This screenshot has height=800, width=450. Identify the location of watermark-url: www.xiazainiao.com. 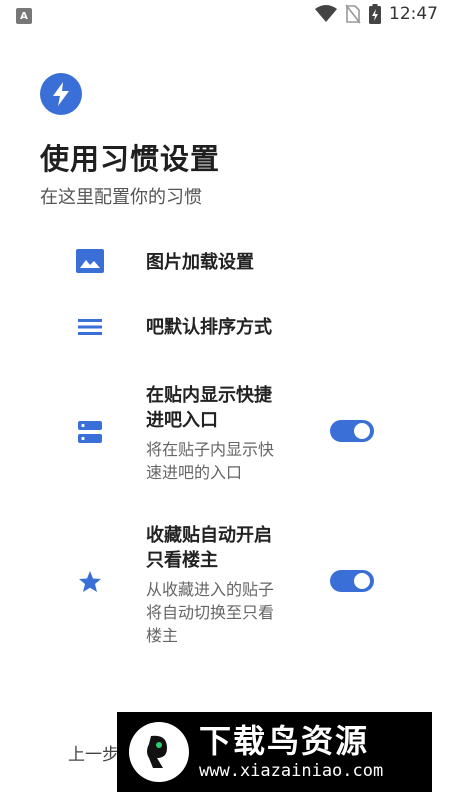
(291, 771).